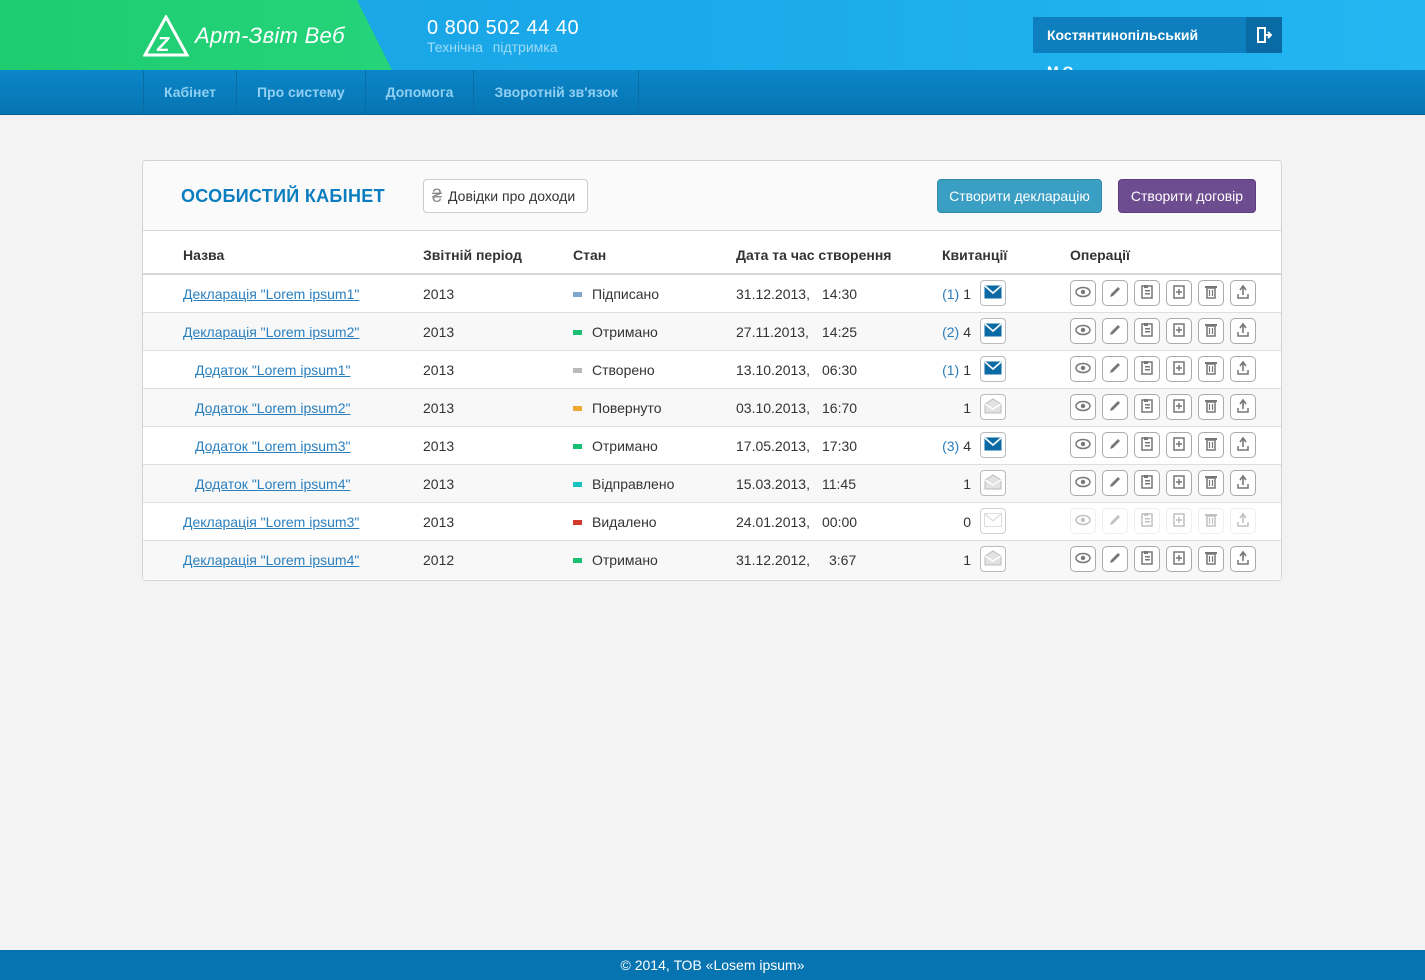 The height and width of the screenshot is (980, 1425). I want to click on row-state: Відправлено, so click(633, 484).